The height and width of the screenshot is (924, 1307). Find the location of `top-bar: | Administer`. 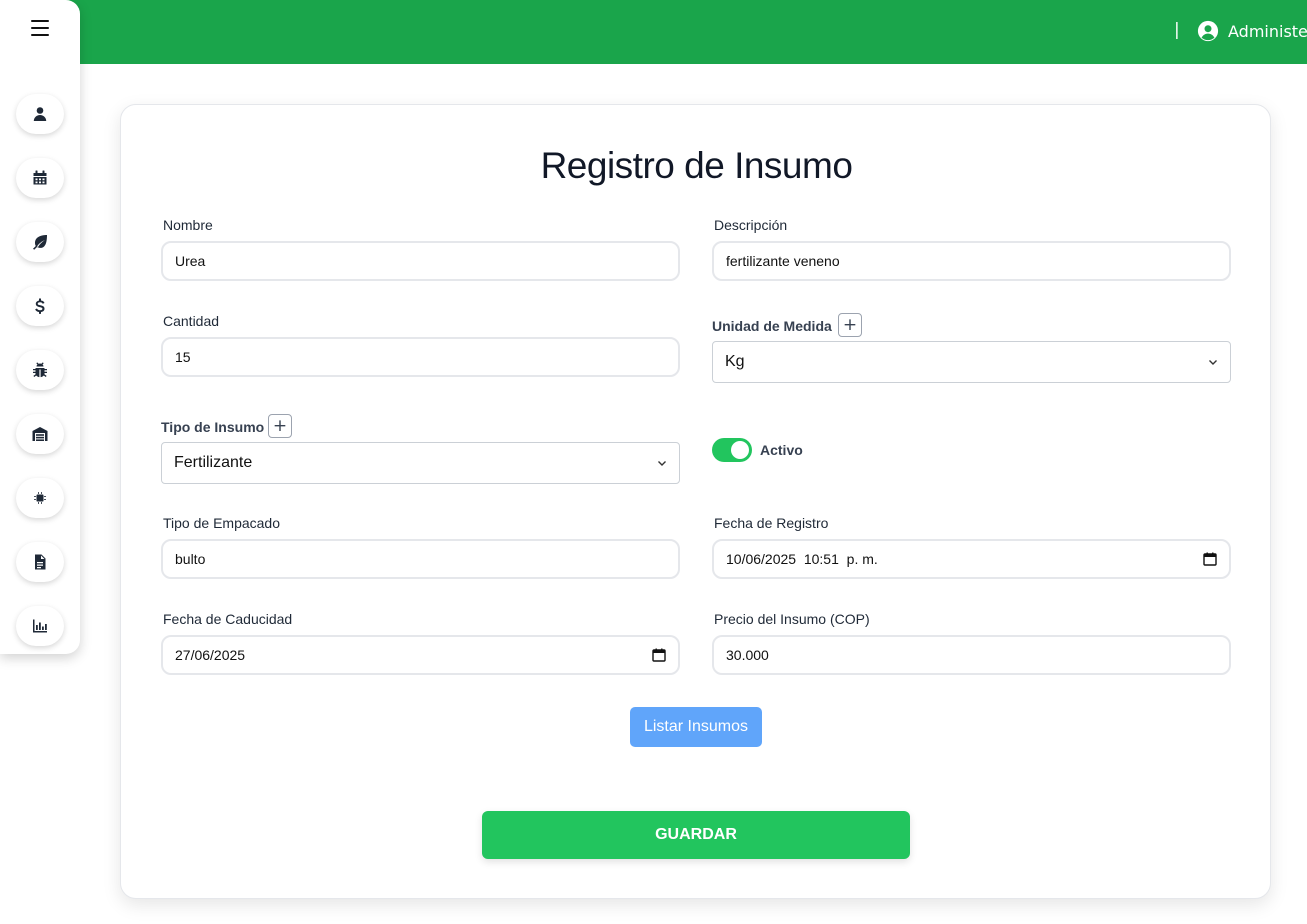

top-bar: | Administer is located at coordinates (653, 32).